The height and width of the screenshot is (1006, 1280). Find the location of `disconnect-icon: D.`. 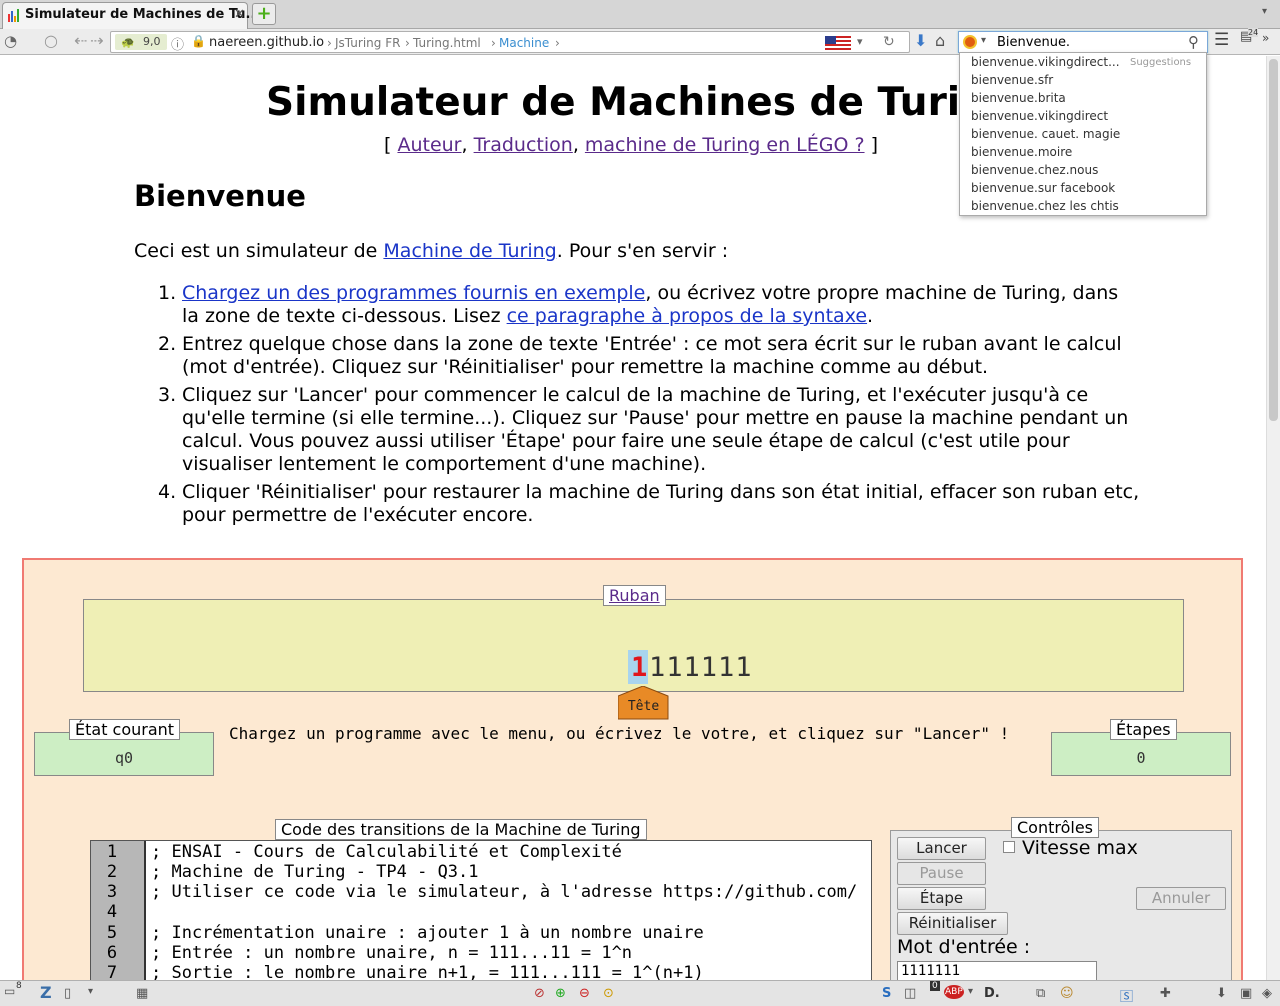

disconnect-icon: D. is located at coordinates (992, 993).